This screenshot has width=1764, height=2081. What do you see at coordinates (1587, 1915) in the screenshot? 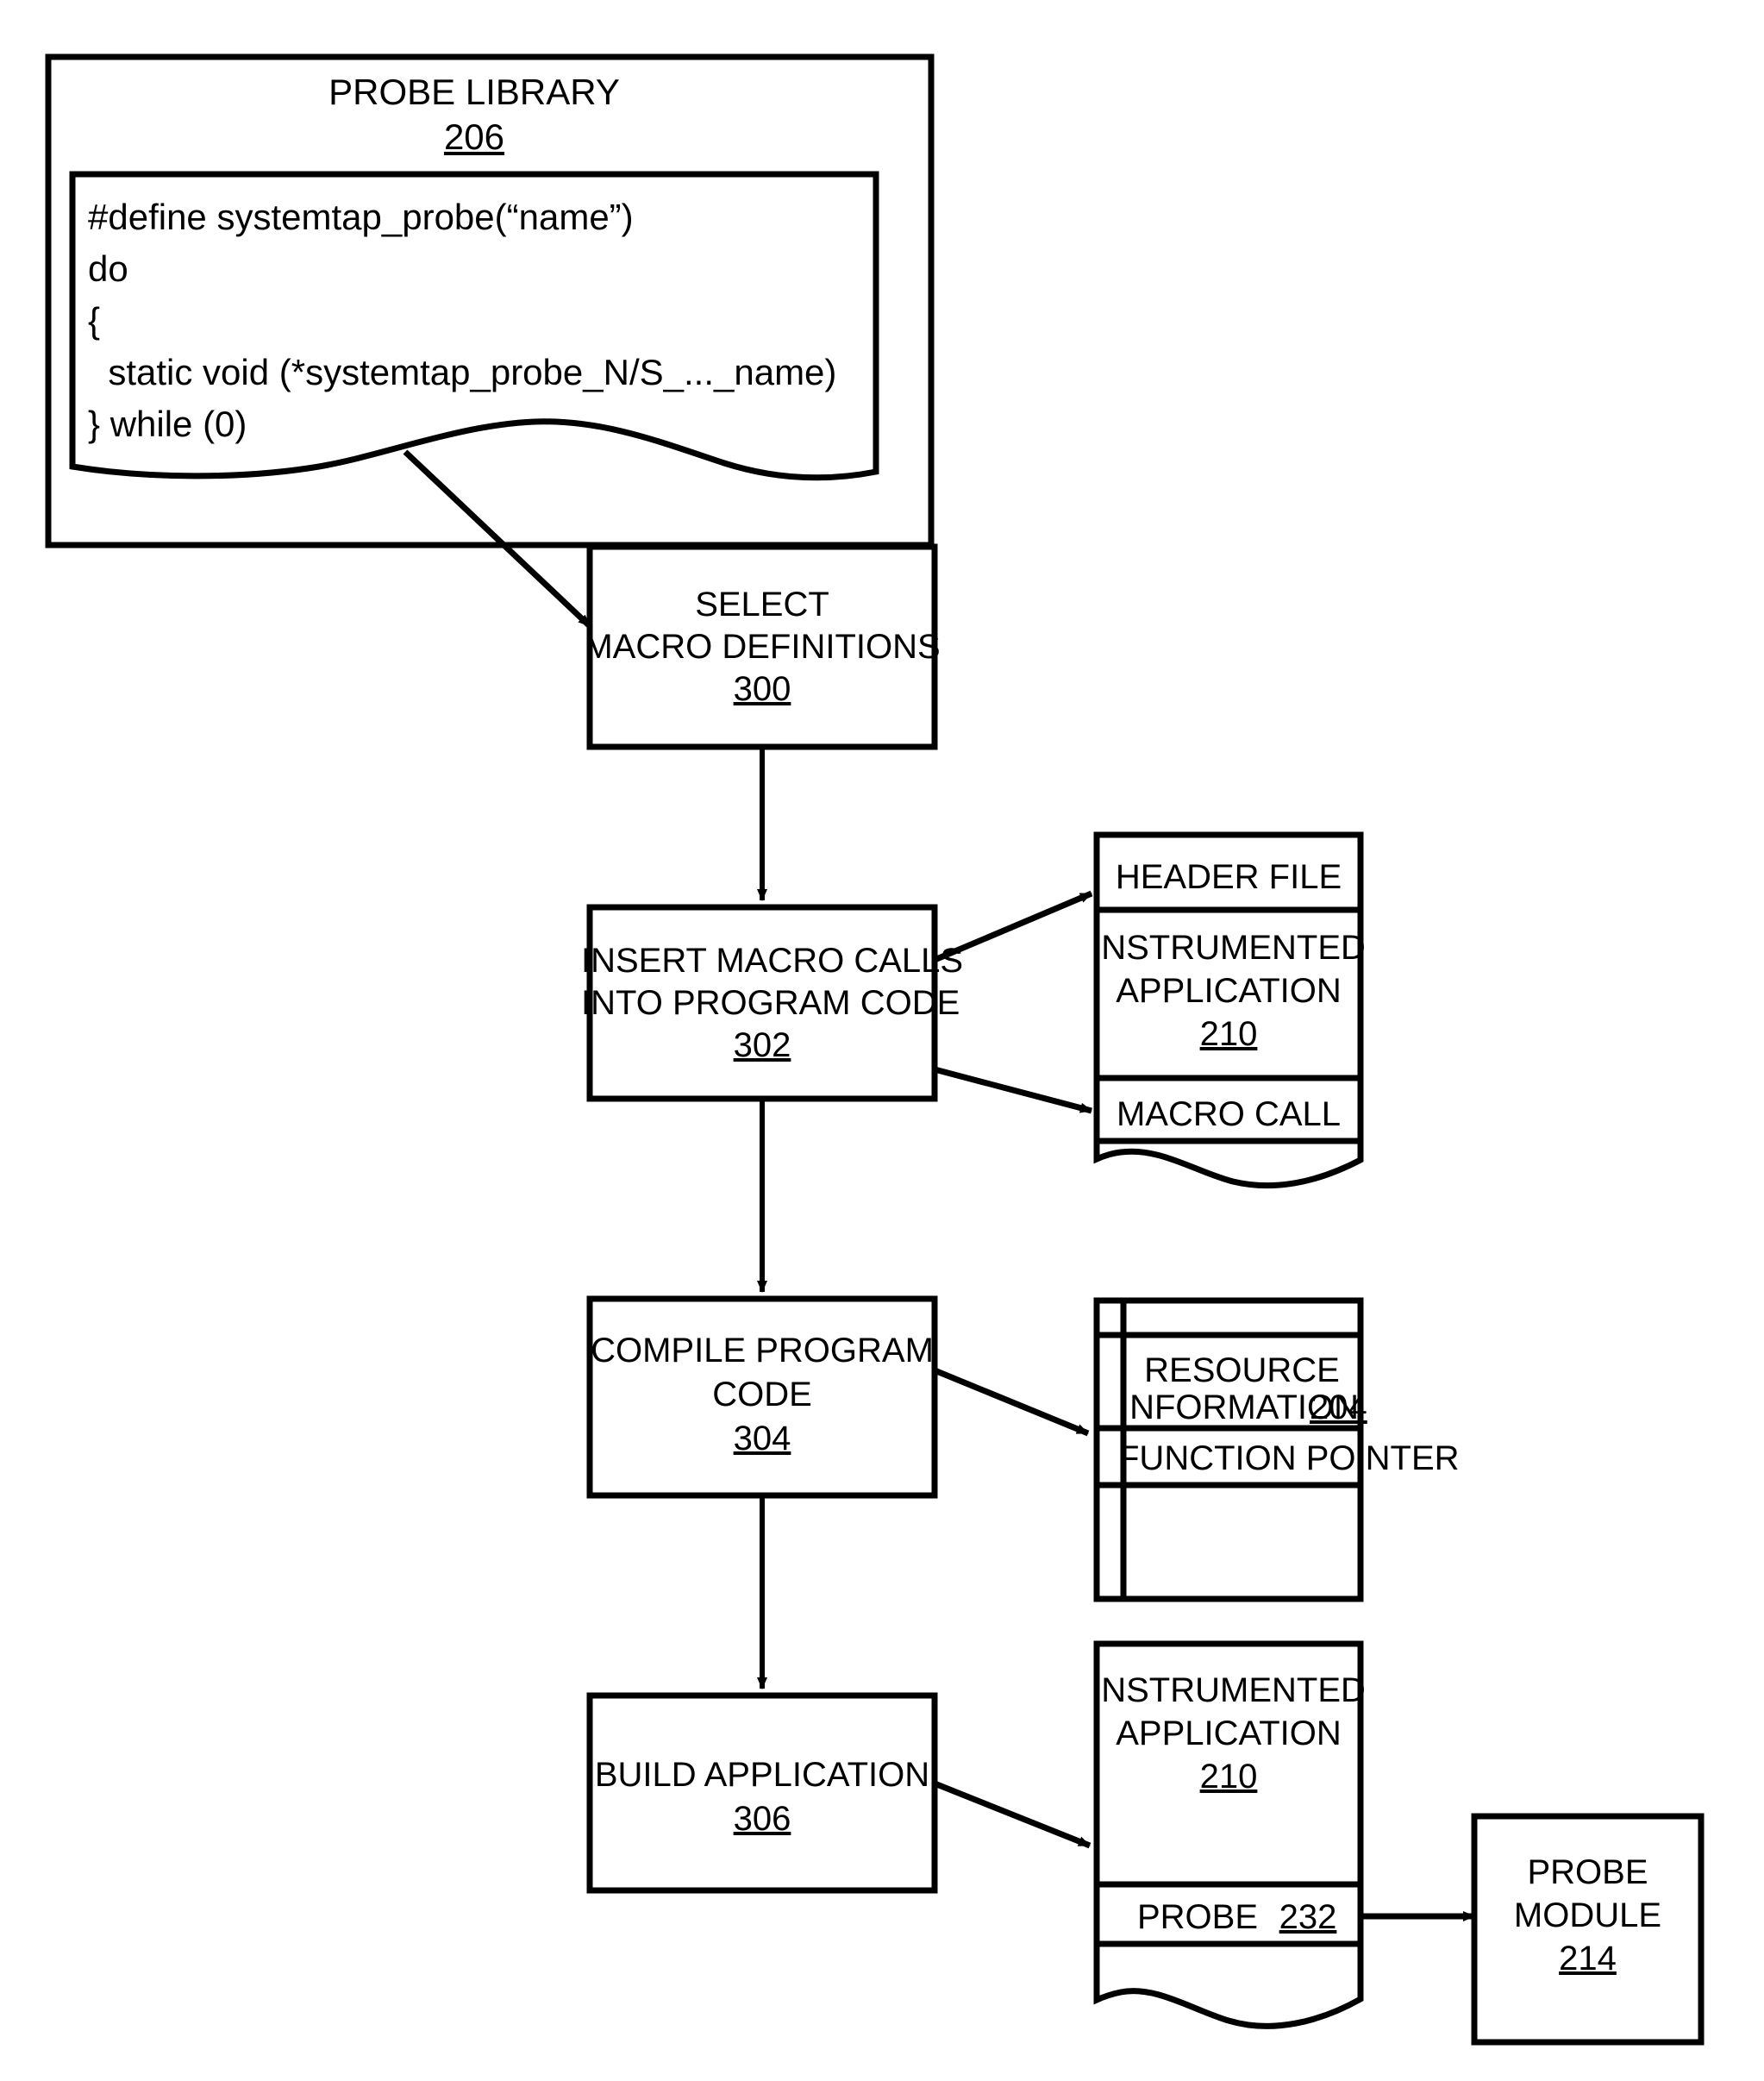
I see `probe-module-line-1: MODULE` at bounding box center [1587, 1915].